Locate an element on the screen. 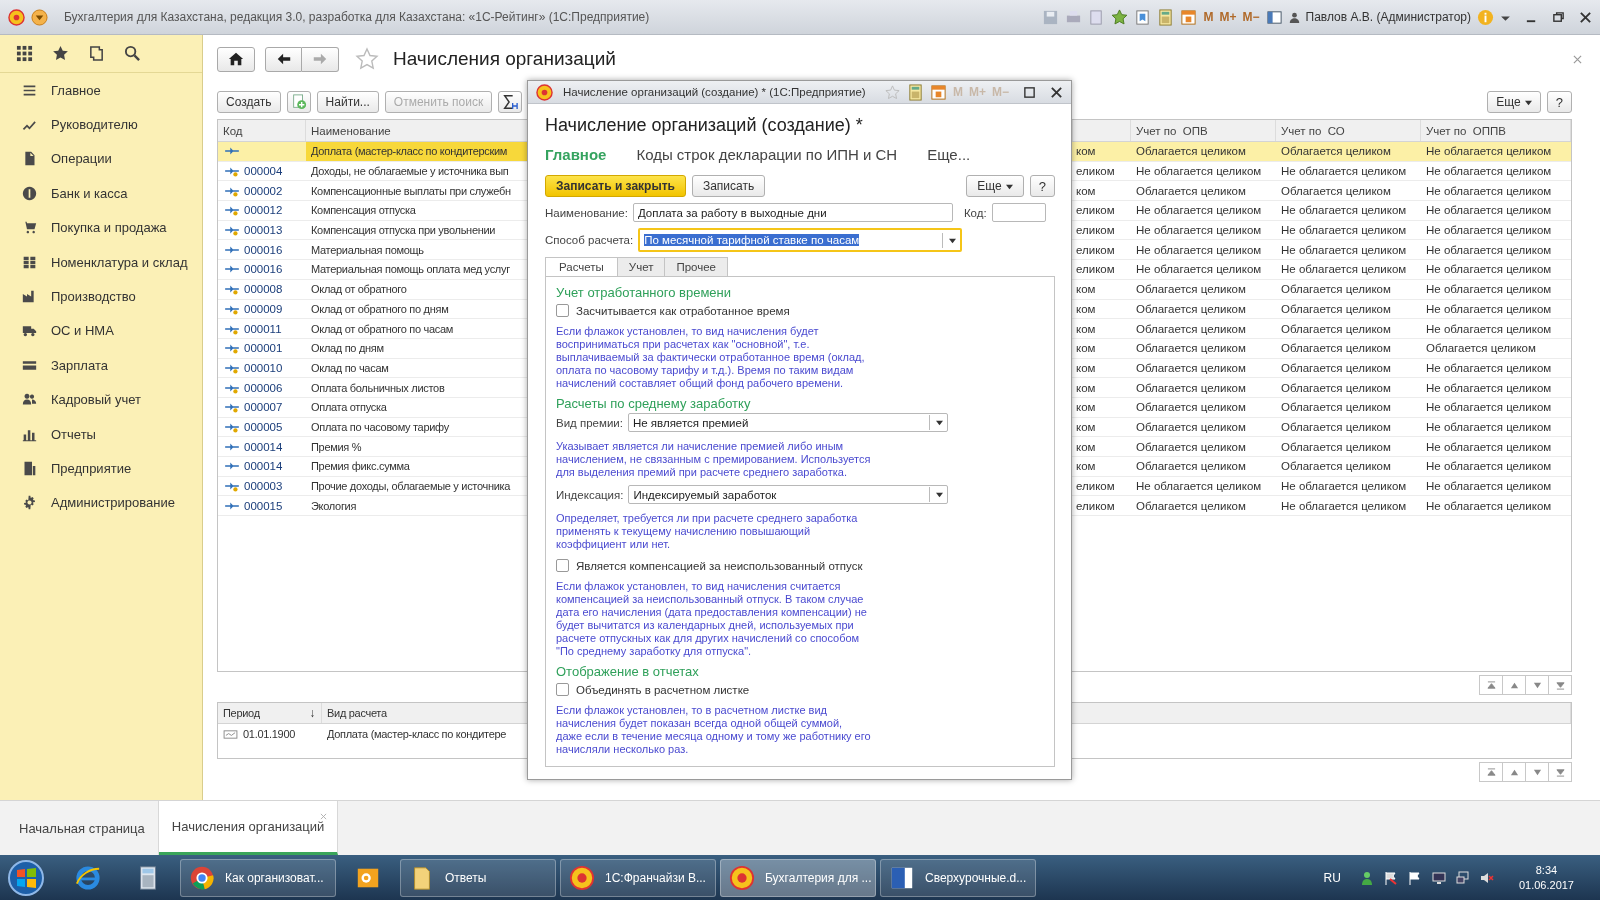  sidebar-item: Операции is located at coordinates (101, 159).